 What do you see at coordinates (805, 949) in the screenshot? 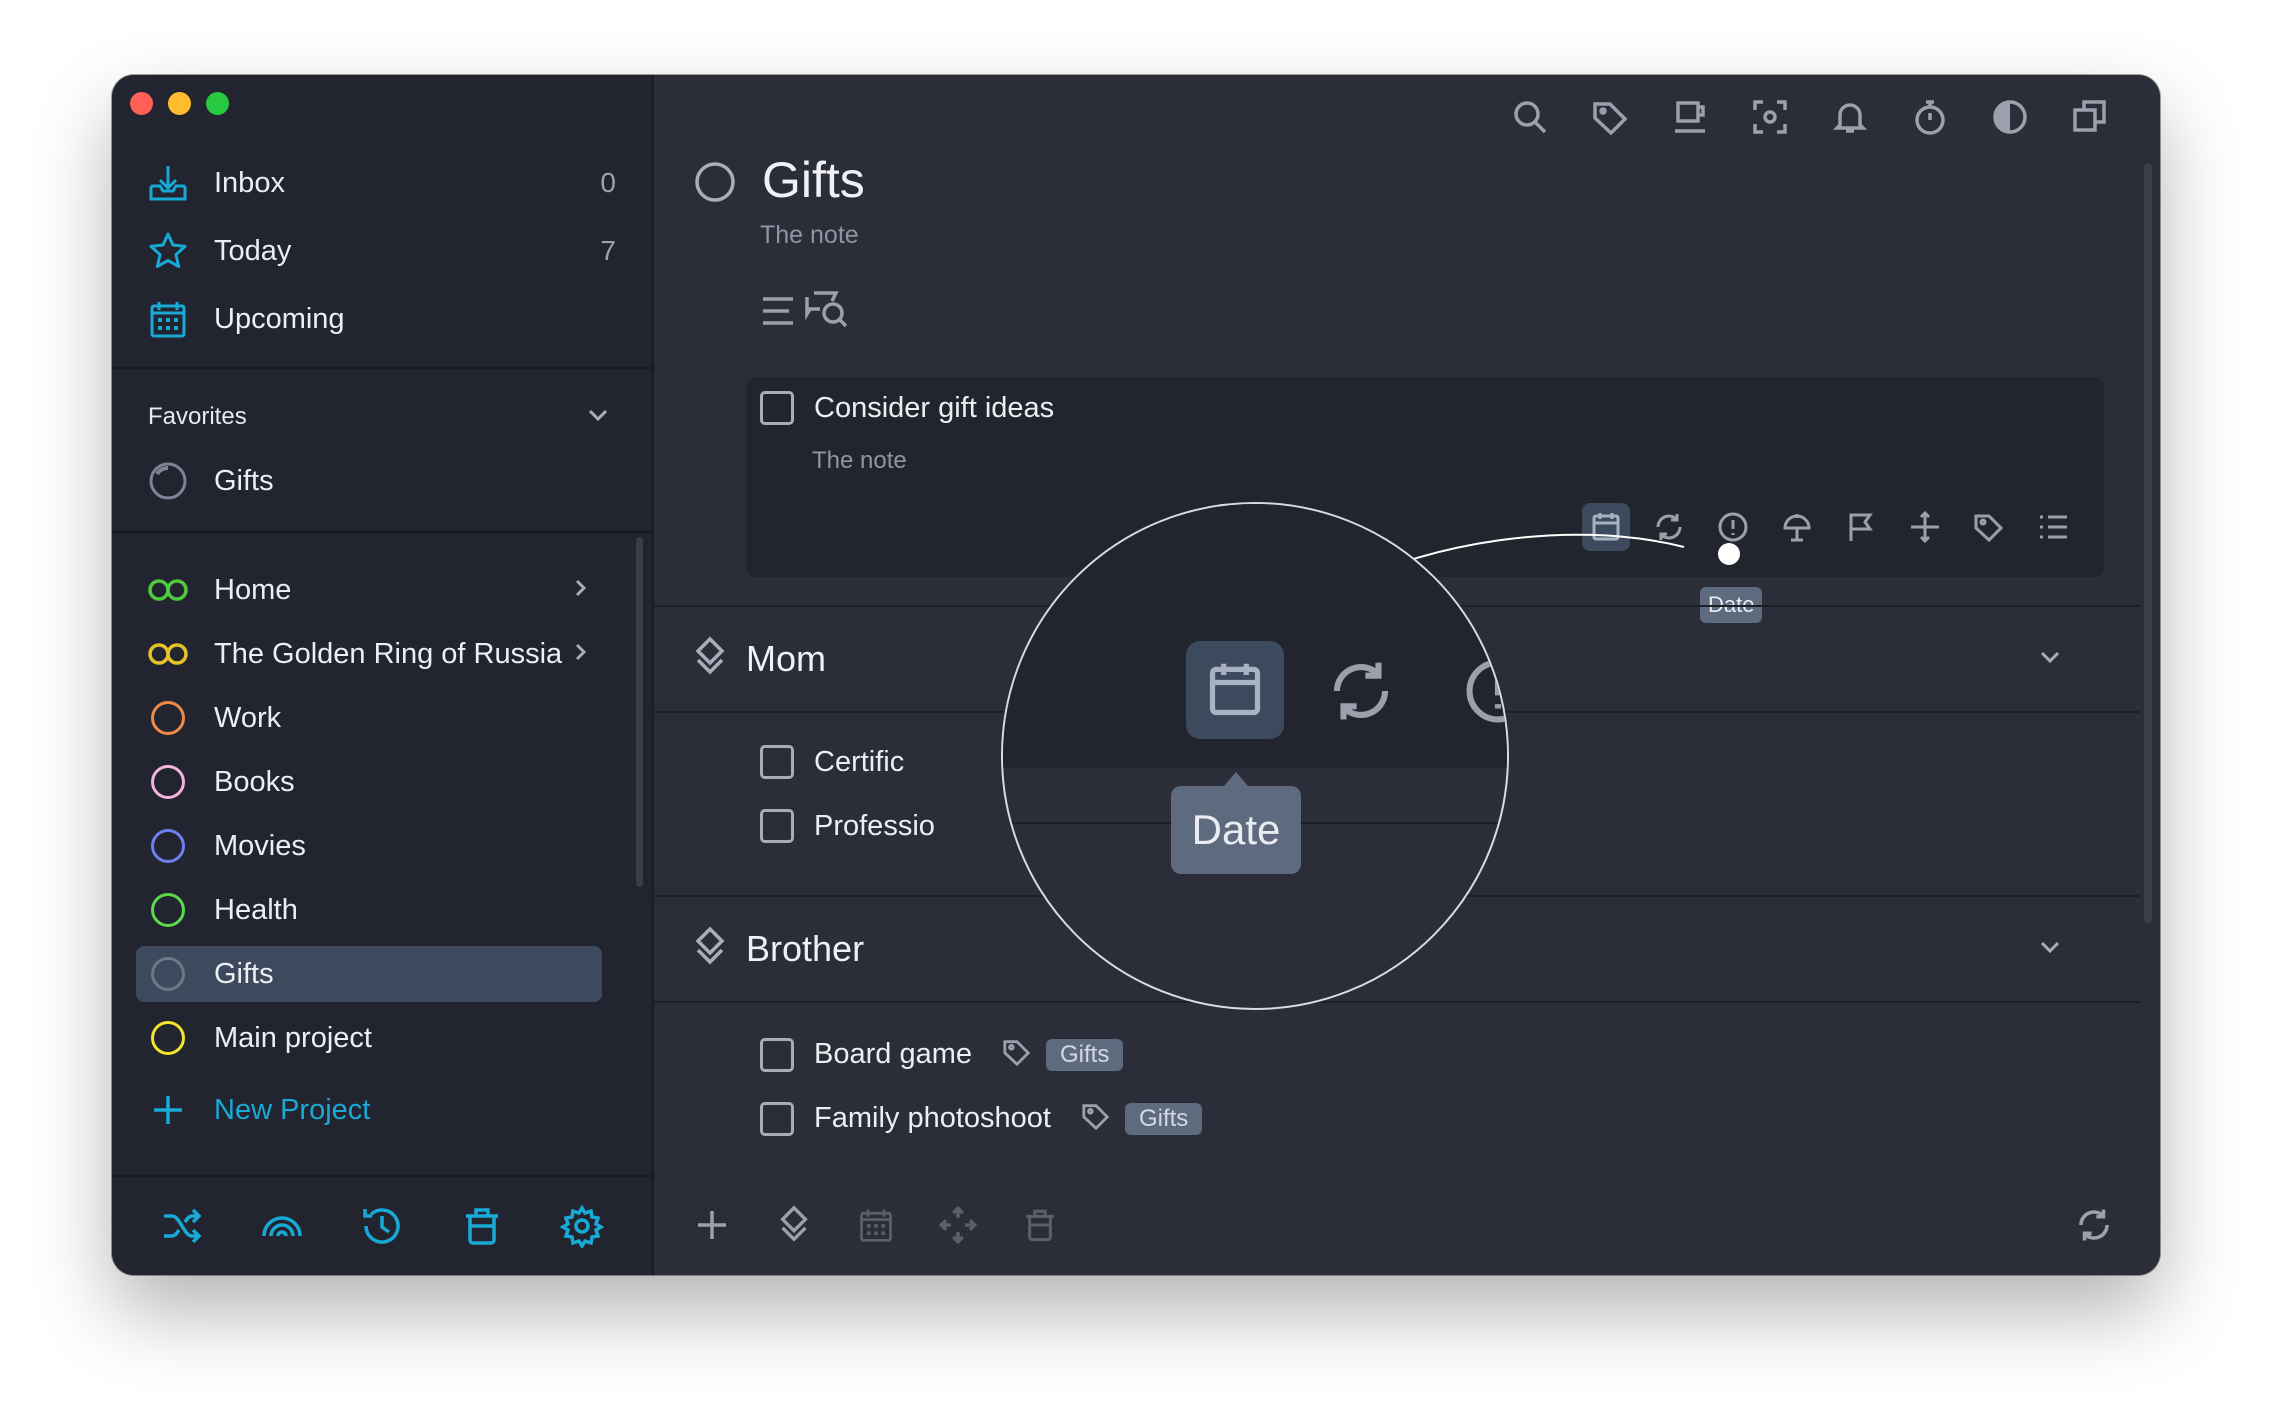
I see `heading-title: Brother` at bounding box center [805, 949].